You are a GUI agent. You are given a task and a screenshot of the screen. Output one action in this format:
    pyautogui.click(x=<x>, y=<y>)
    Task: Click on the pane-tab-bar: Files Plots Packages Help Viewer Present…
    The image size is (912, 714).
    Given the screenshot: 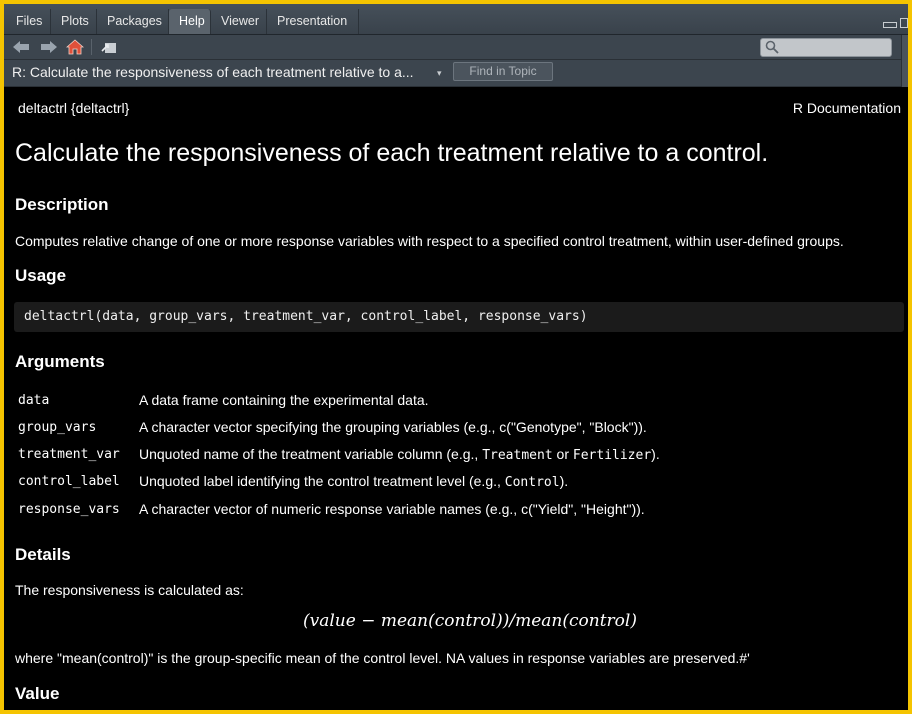 What is the action you would take?
    pyautogui.click(x=456, y=19)
    